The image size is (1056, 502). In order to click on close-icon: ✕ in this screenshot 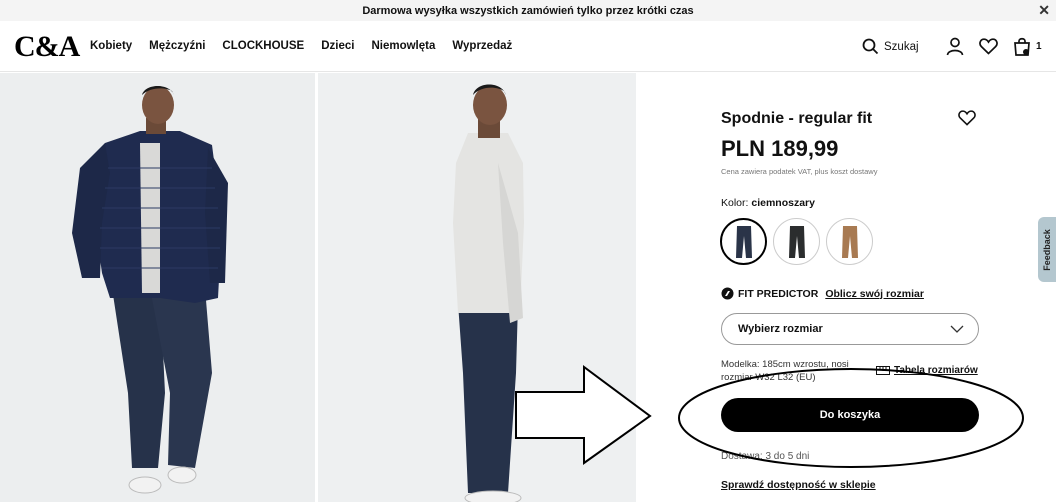, I will do `click(1044, 10)`.